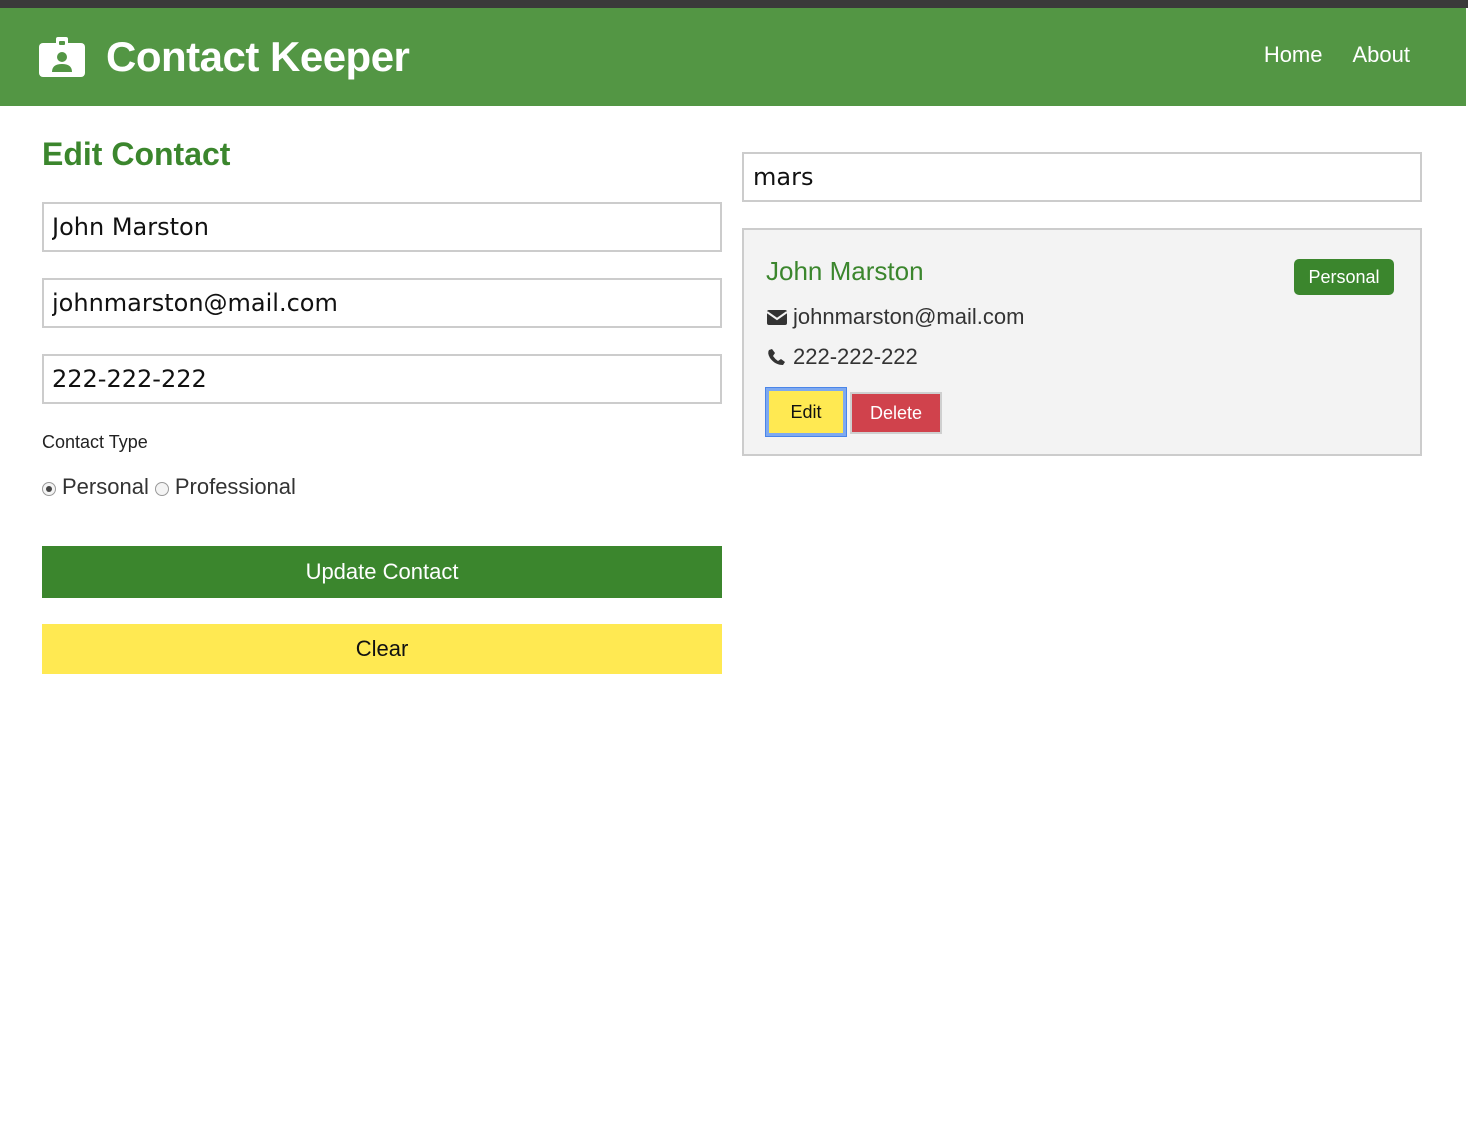 This screenshot has width=1468, height=1136. I want to click on contact-phone-row: 222-222-222, so click(842, 357).